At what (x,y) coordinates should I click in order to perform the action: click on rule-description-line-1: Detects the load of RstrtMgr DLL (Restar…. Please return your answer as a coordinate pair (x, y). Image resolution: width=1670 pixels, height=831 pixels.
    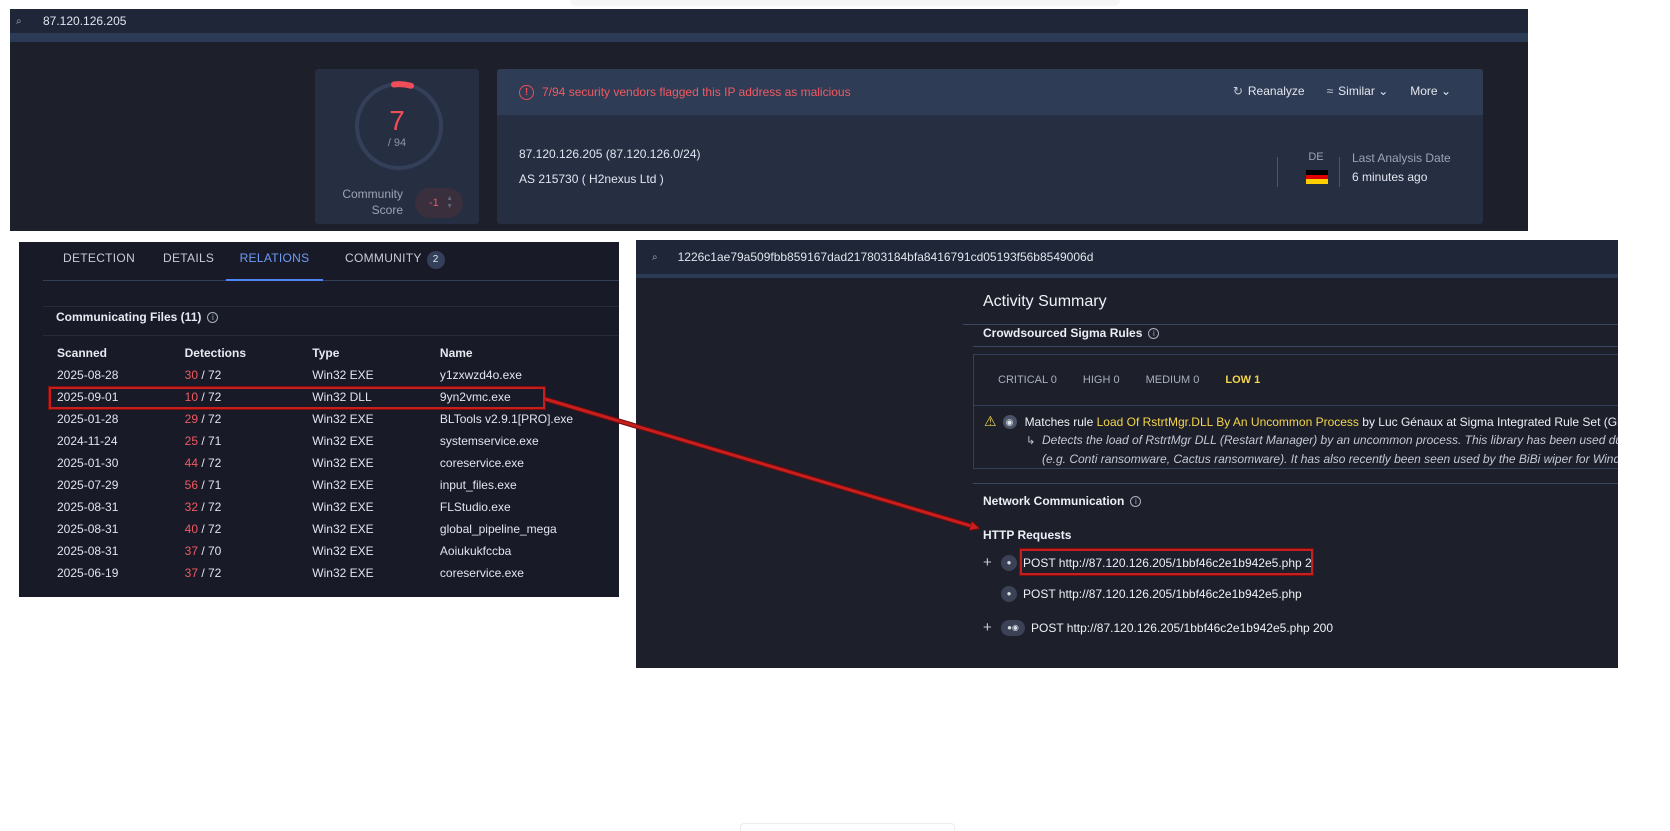
    Looking at the image, I should click on (1330, 440).